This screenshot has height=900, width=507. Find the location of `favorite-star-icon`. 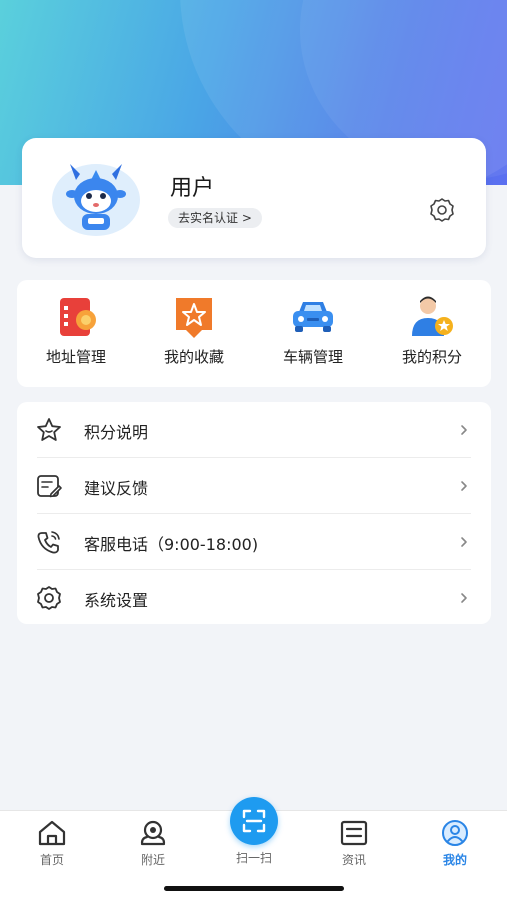

favorite-star-icon is located at coordinates (194, 318).